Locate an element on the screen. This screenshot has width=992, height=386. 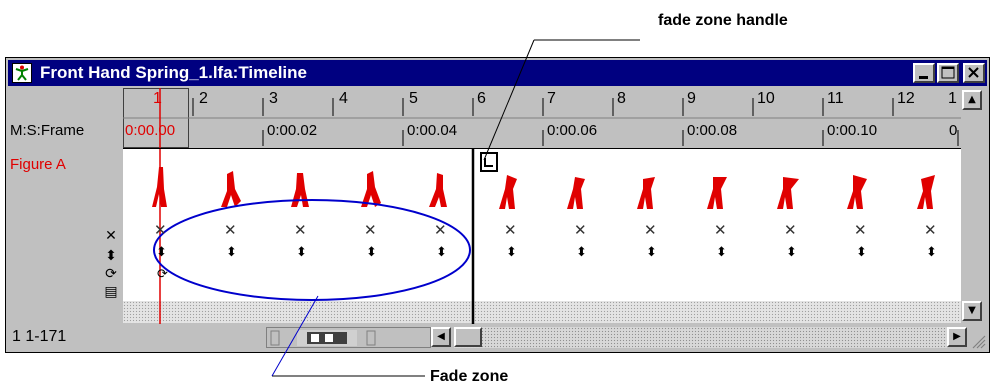
fade-zone-callout: Fade zone is located at coordinates (469, 376).